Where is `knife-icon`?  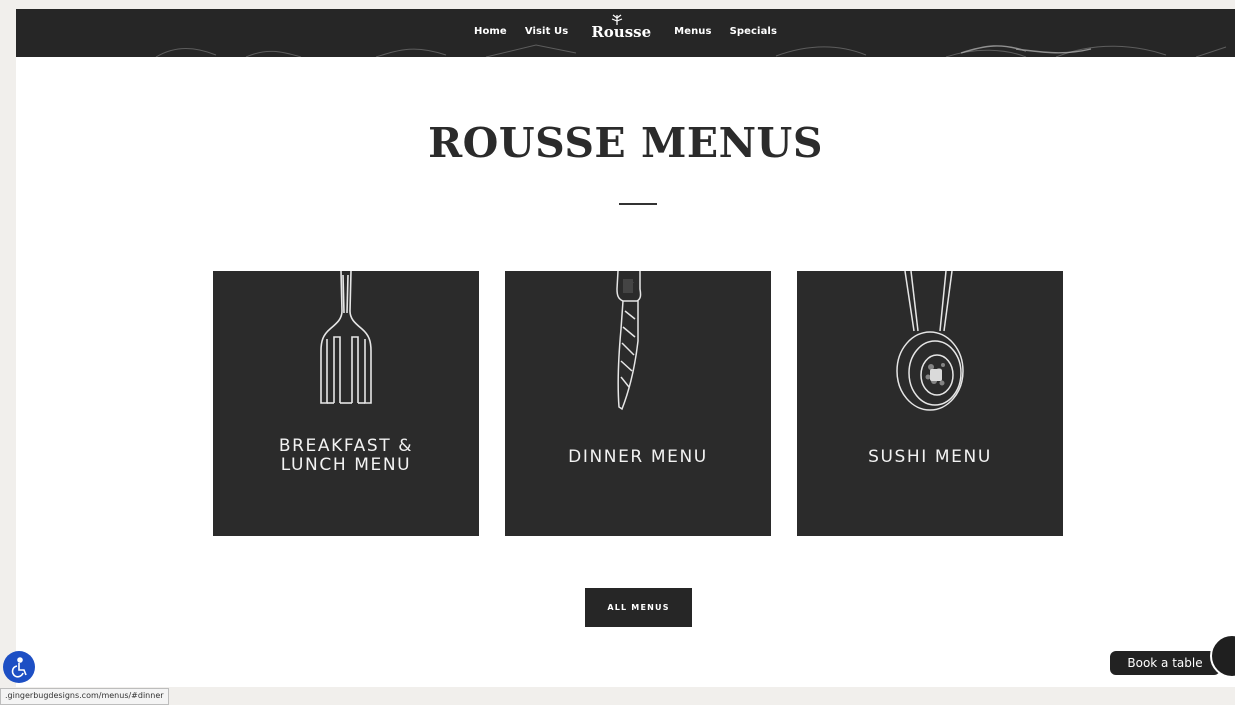
knife-icon is located at coordinates (629, 341).